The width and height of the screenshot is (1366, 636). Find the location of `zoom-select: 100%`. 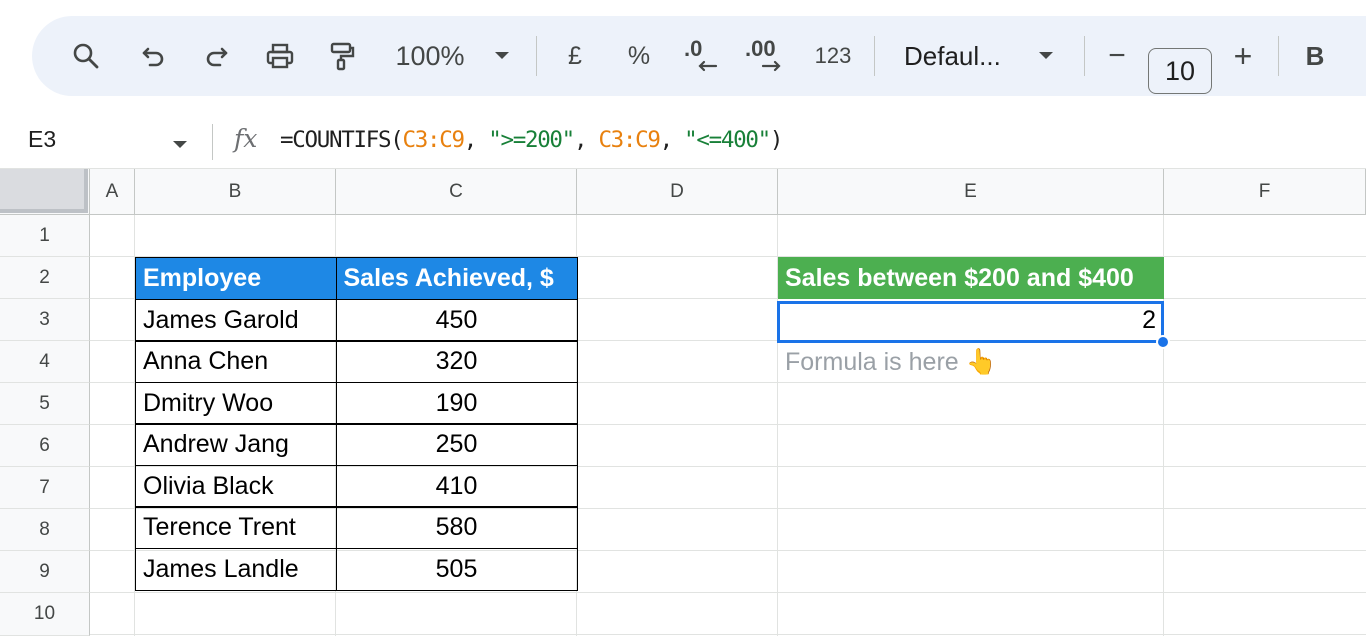

zoom-select: 100% is located at coordinates (430, 56).